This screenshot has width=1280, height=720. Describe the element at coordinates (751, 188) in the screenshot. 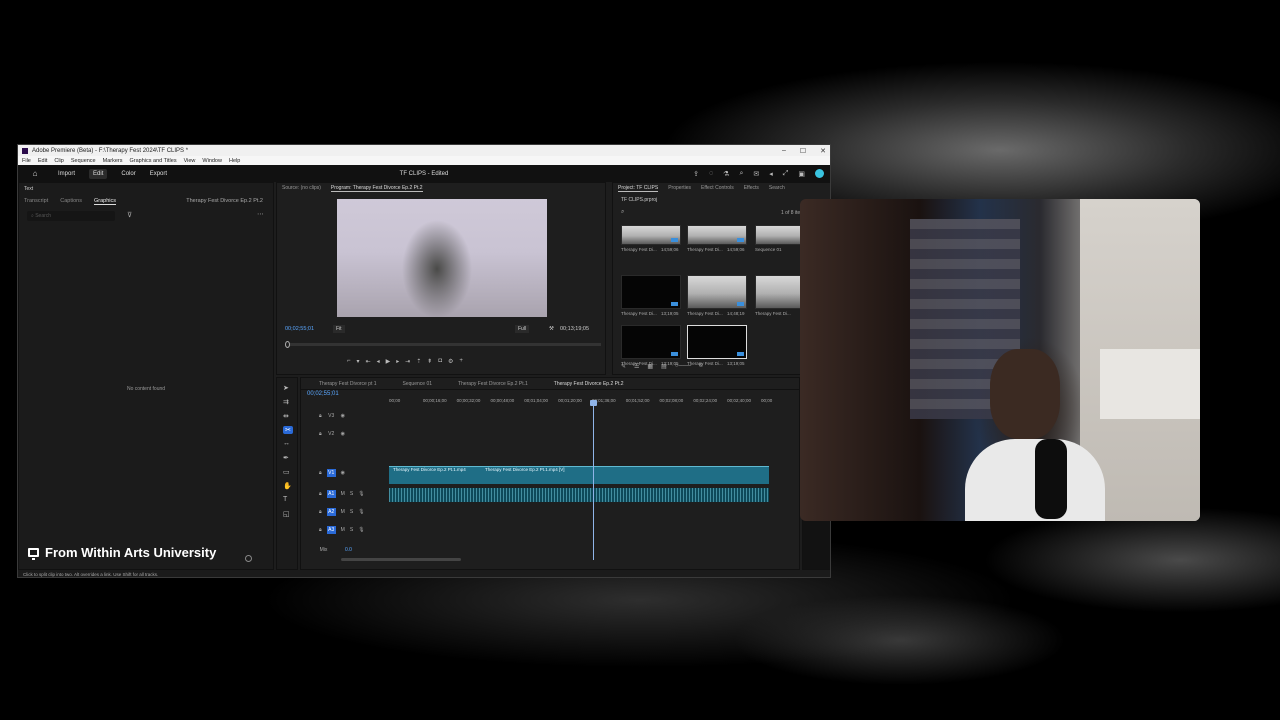

I see `tab-effects: Effects` at that location.